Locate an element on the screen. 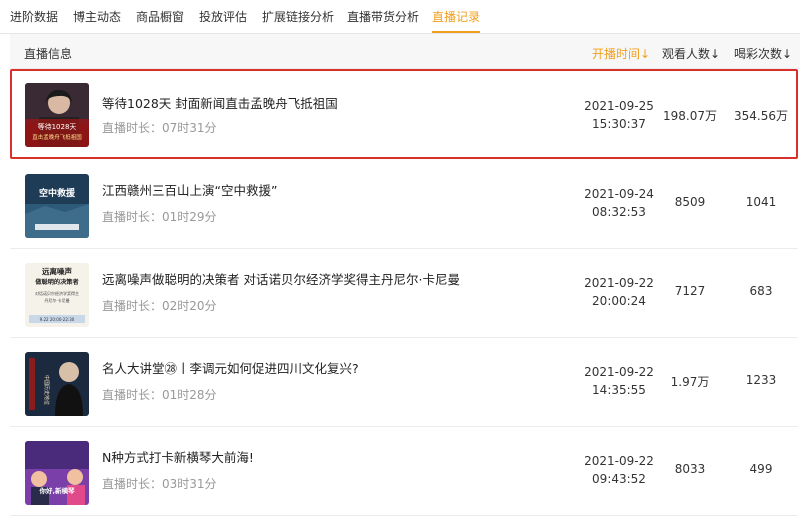  thumbnail-caption: 直击孟晚舟飞抵祖国 is located at coordinates (57, 137).